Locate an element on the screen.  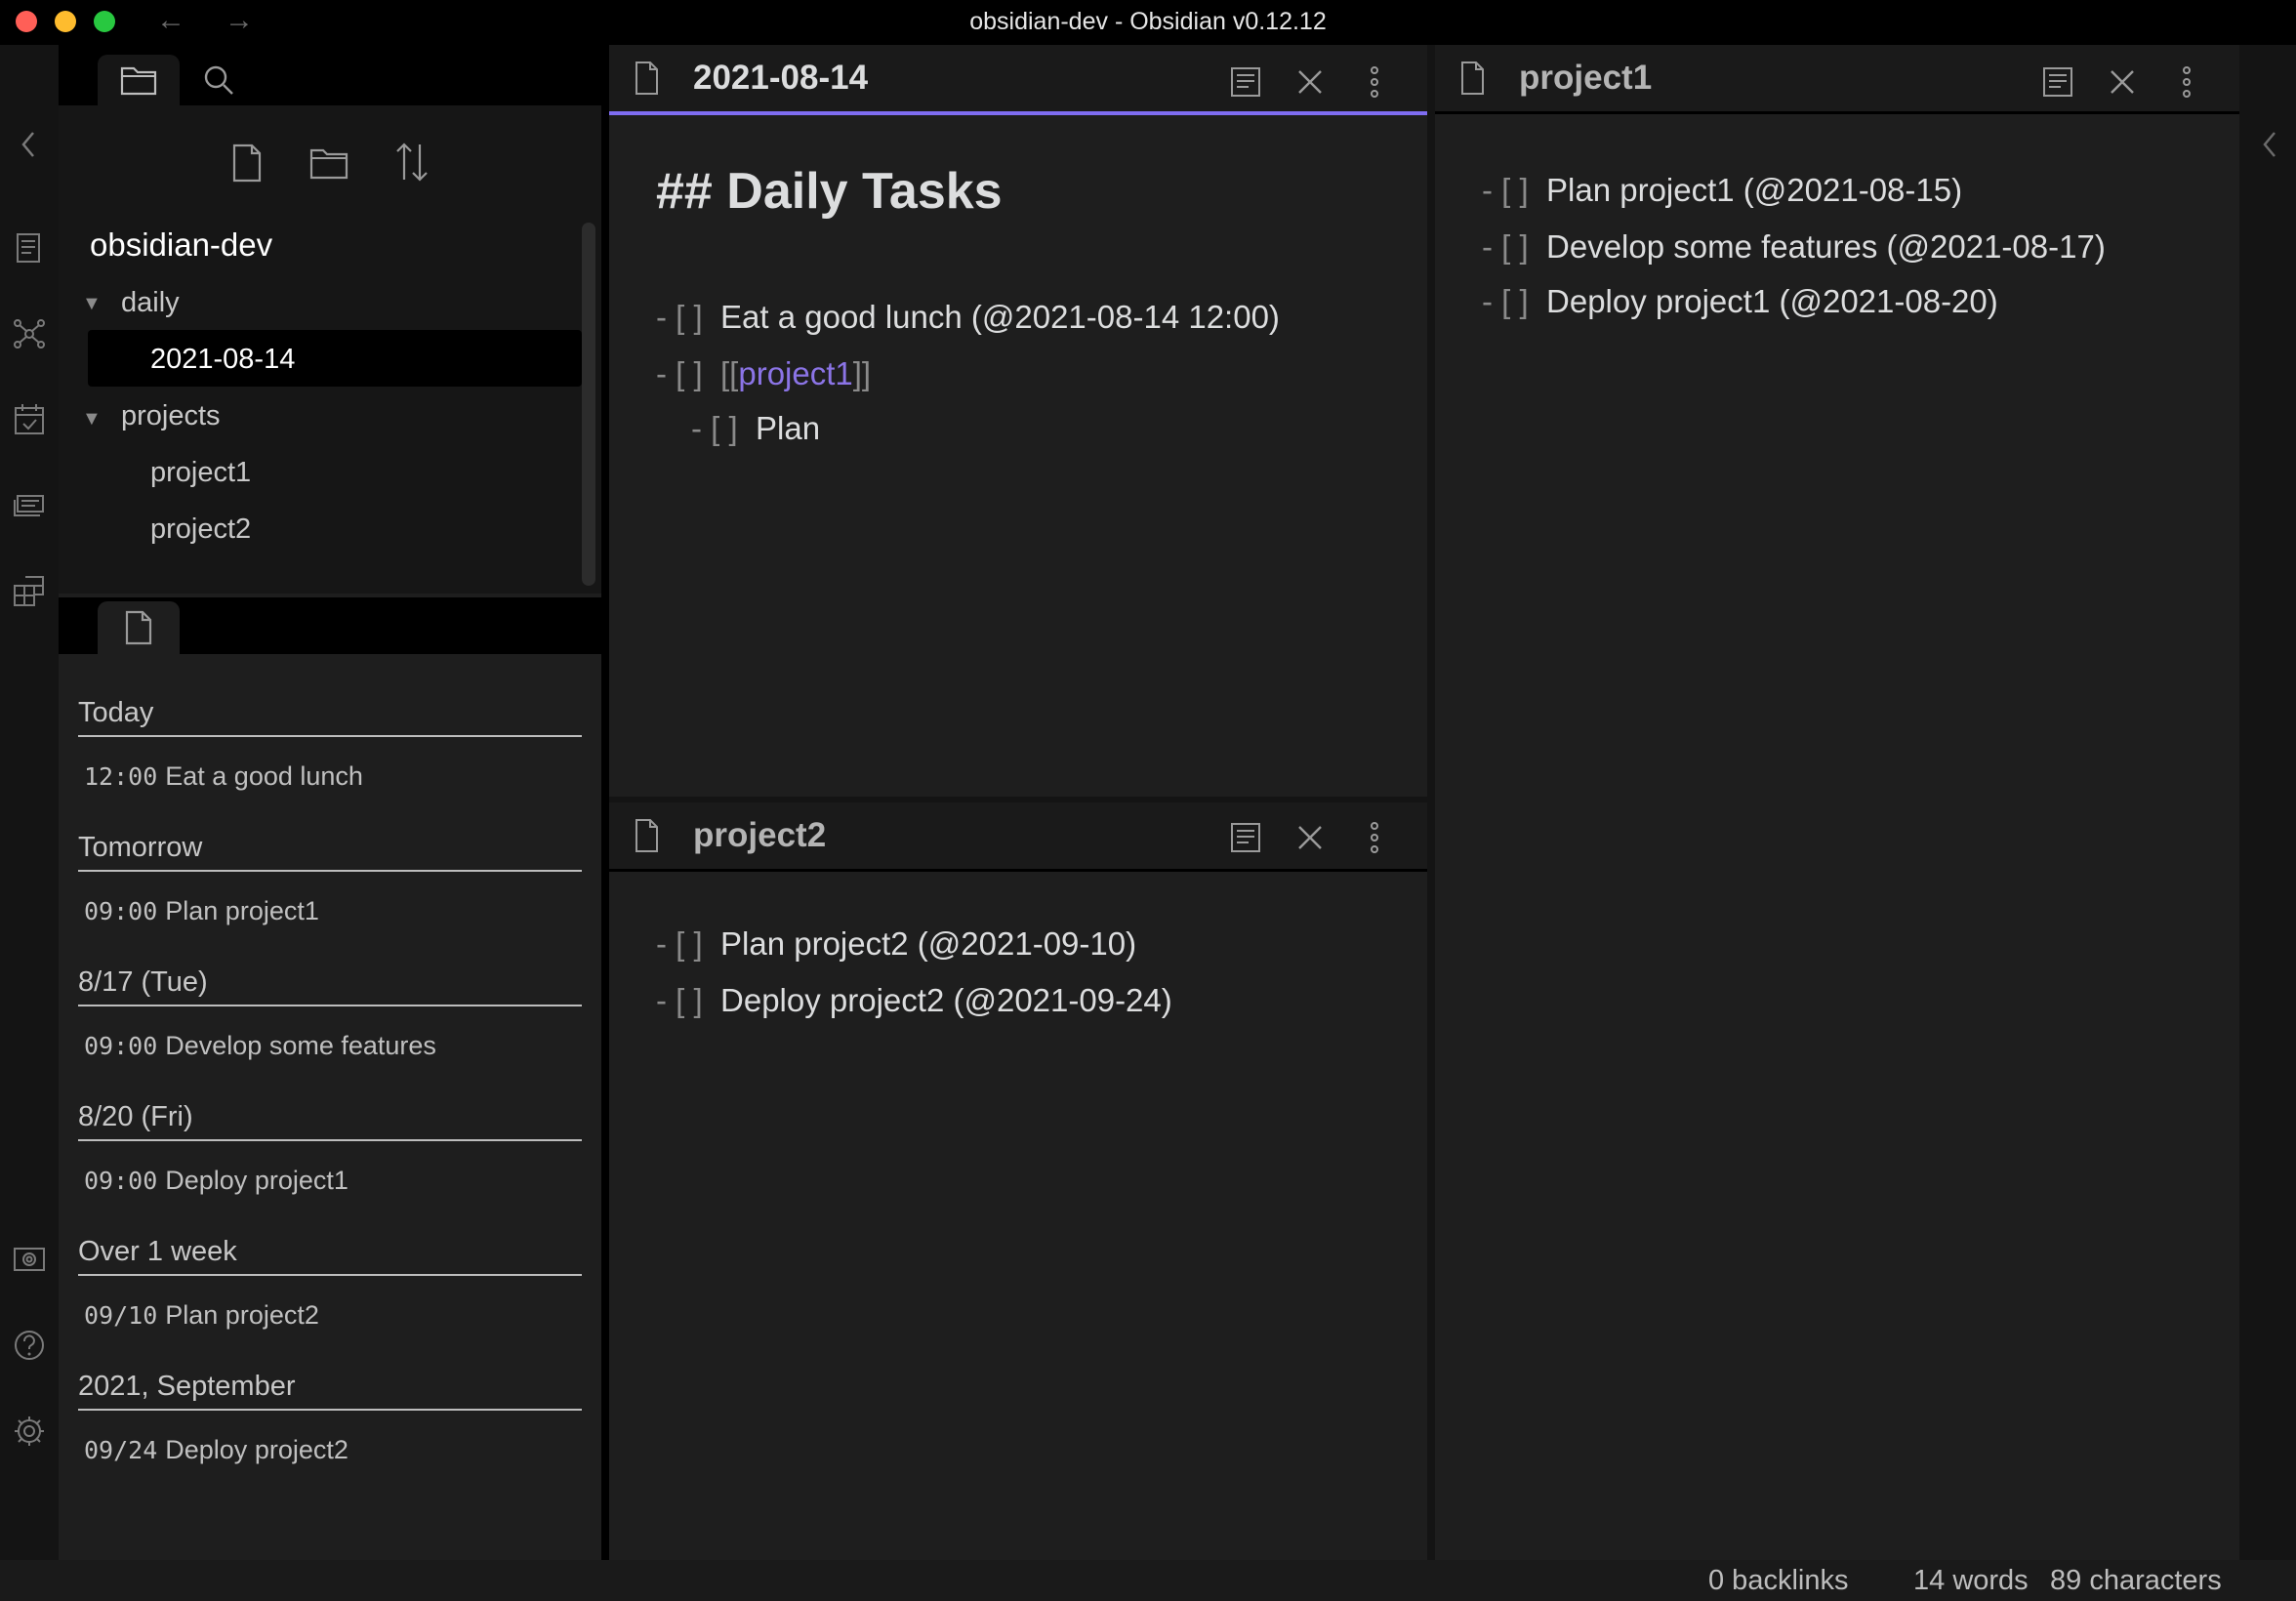
event-item: 09:00 Develop some features is located at coordinates (260, 1046).